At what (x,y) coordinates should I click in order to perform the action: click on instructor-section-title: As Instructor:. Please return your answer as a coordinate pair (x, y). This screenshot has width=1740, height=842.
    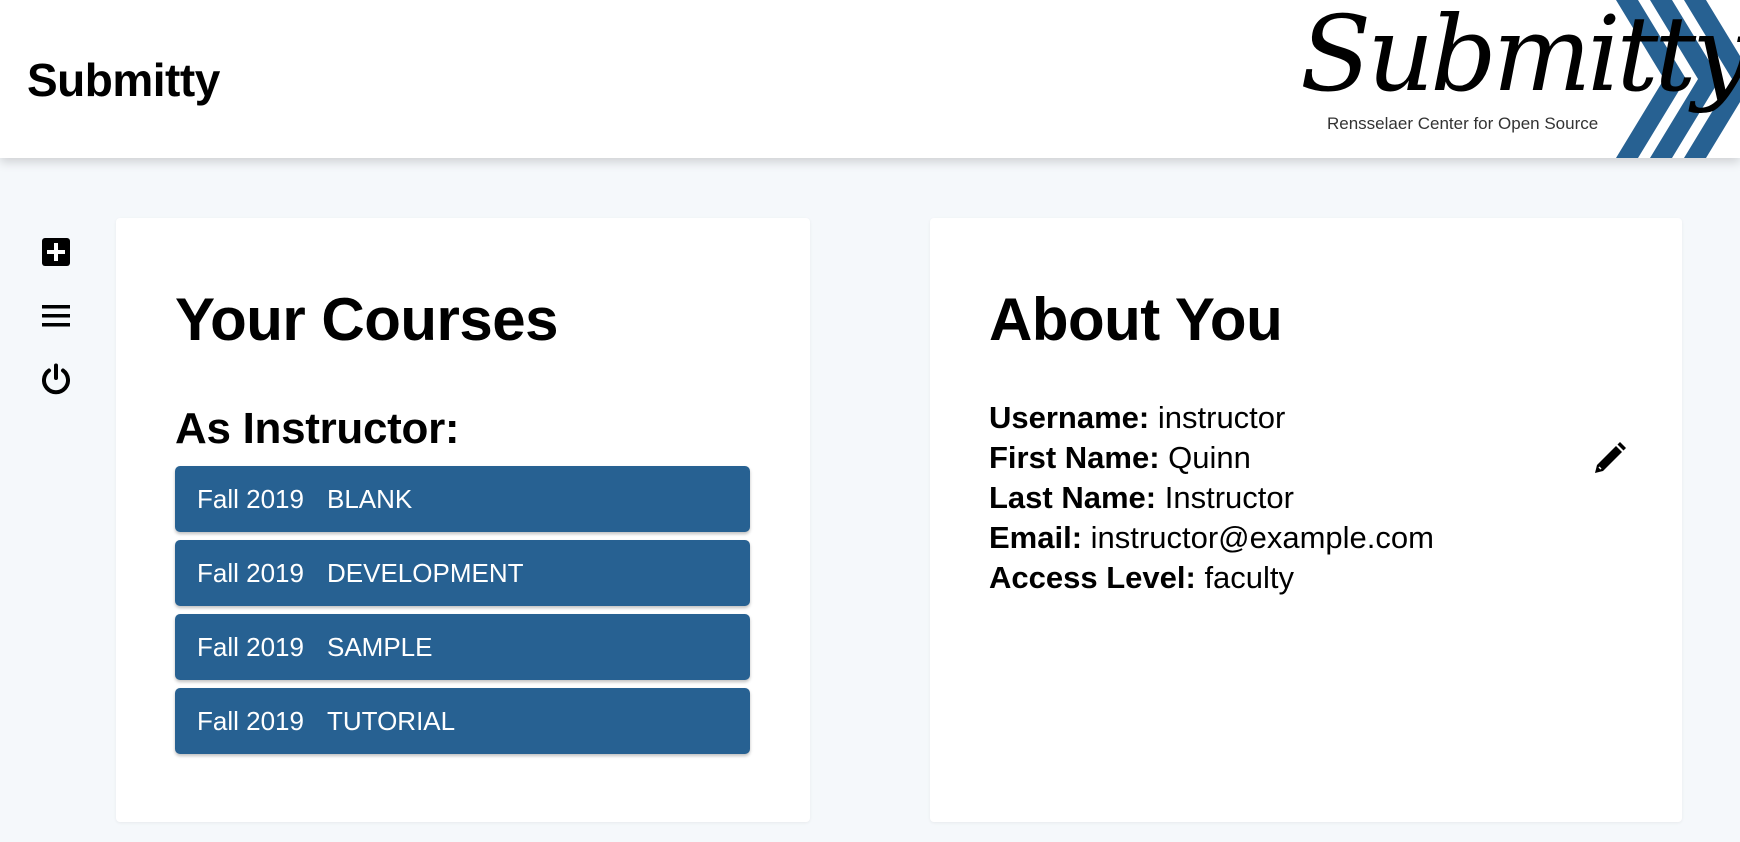
    Looking at the image, I should click on (317, 428).